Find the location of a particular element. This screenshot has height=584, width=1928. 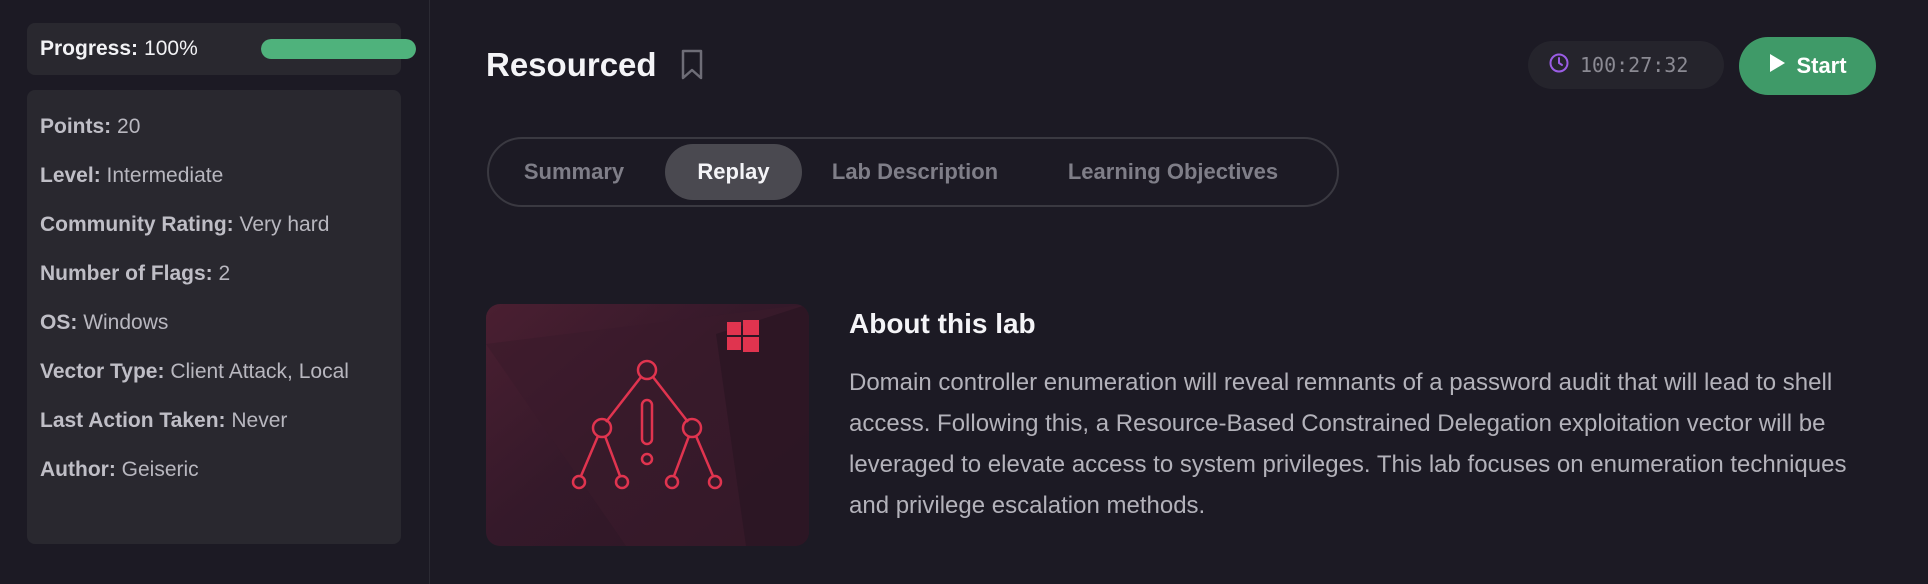

tab-replay: Replay is located at coordinates (733, 172).